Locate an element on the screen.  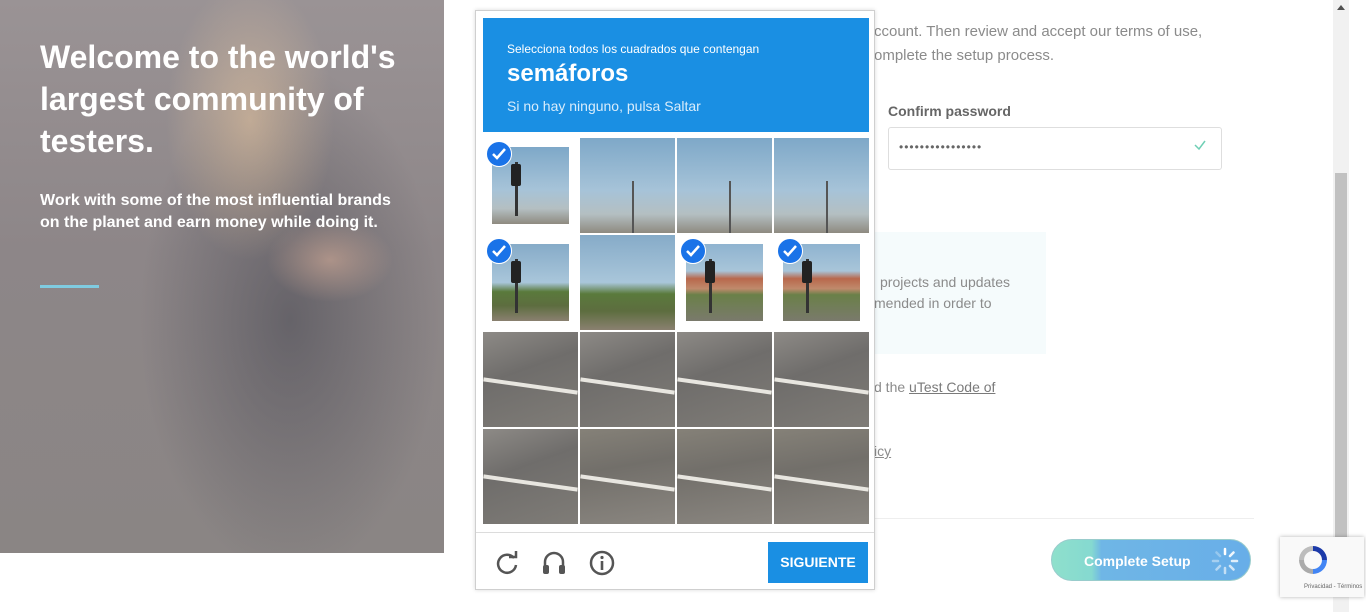
privacy-policy-link: icy is located at coordinates (882, 451).